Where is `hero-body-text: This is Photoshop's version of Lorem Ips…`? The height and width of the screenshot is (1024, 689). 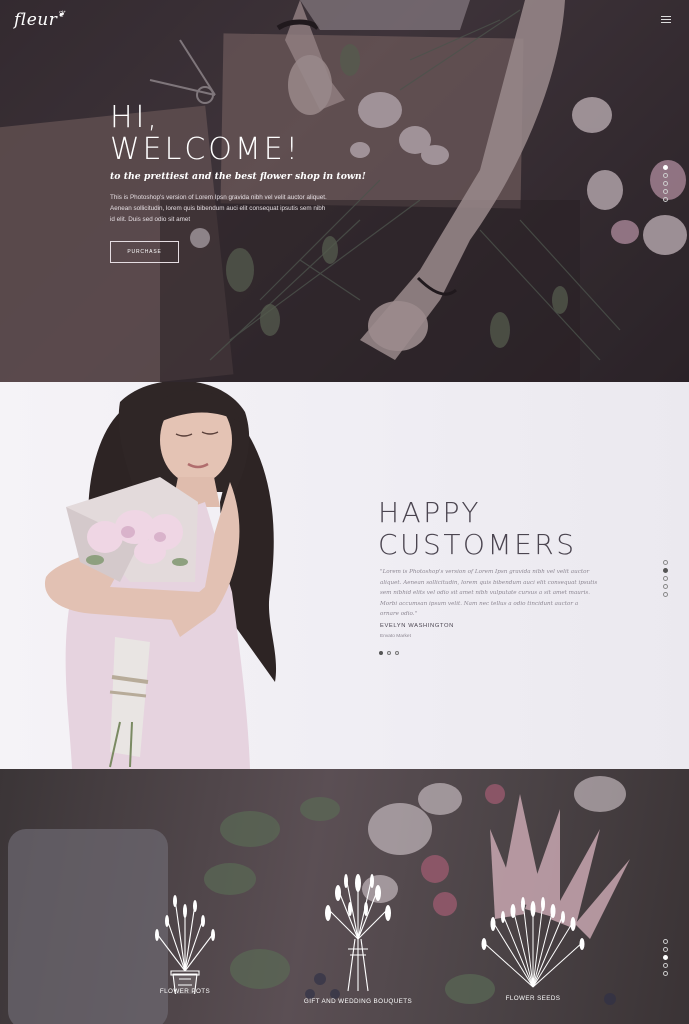
hero-body-text: This is Photoshop's version of Lorem Ips… is located at coordinates (218, 208).